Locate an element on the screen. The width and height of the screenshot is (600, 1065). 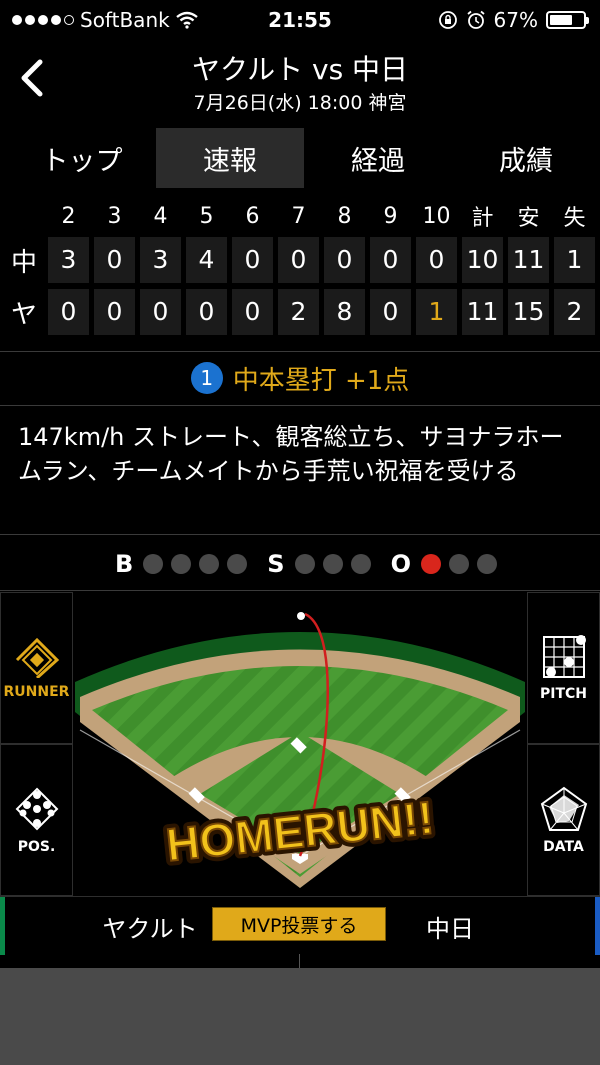
page-title: ヤクルト vs 中日 is located at coordinates (300, 69).